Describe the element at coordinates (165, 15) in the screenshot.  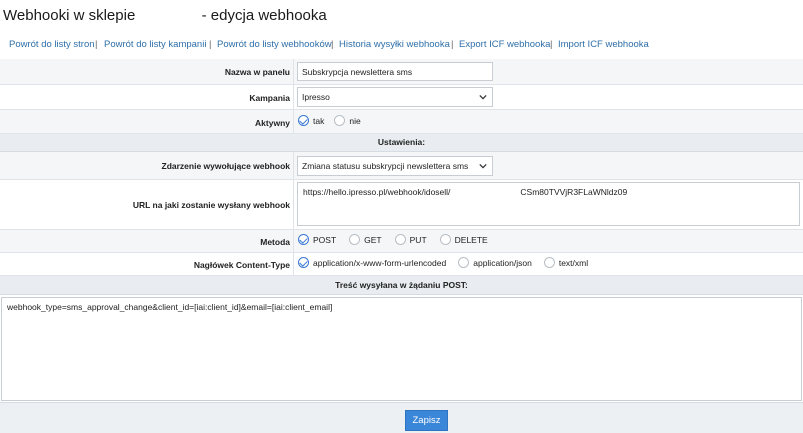
I see `page-title: Webhooki w sklepie - edycja webhooka` at that location.